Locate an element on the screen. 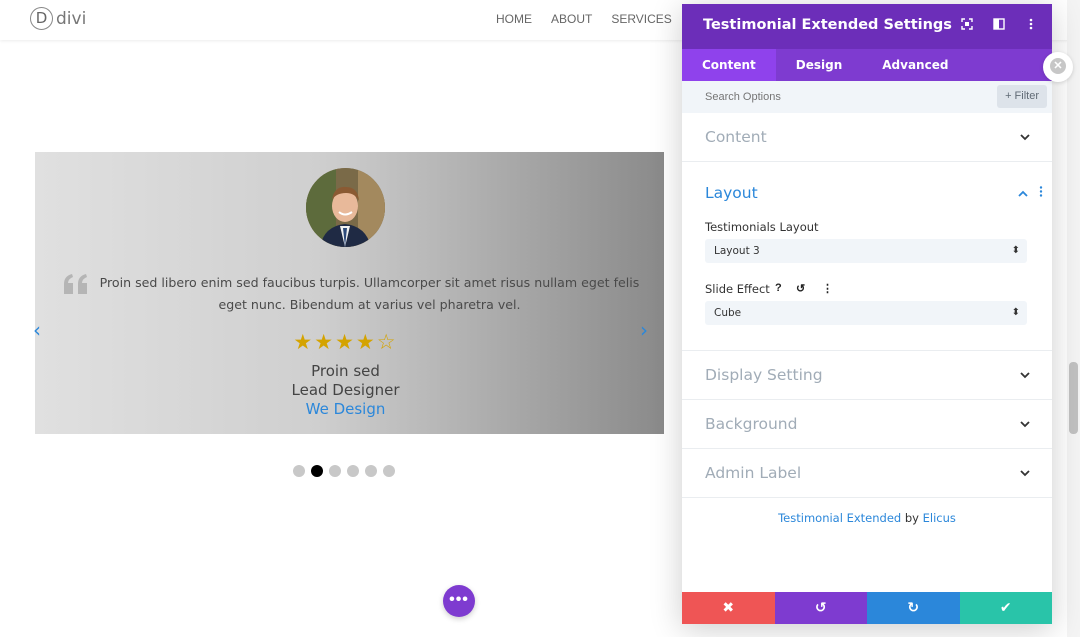  section-title: Layout is located at coordinates (731, 193).